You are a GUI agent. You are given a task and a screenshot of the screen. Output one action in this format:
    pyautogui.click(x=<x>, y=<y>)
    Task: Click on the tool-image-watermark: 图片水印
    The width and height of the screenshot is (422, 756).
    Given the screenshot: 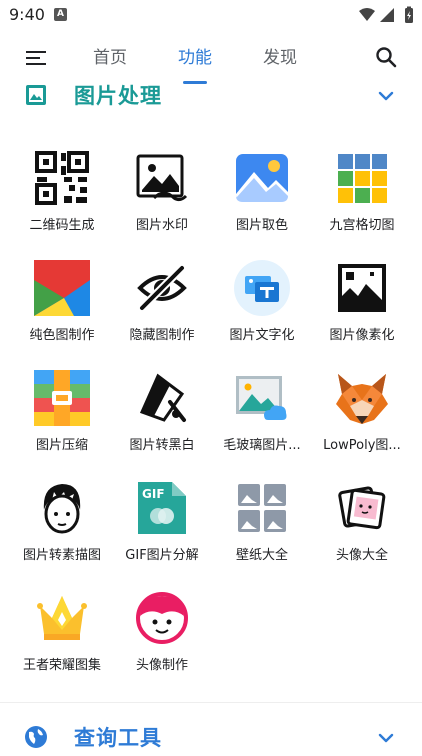 What is the action you would take?
    pyautogui.click(x=162, y=193)
    